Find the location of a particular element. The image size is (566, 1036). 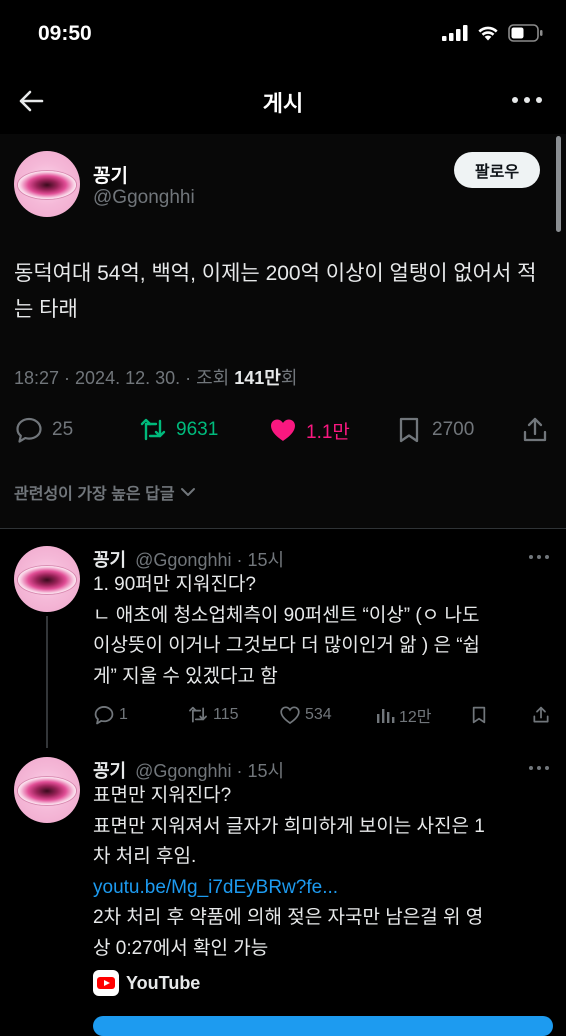

divider is located at coordinates (283, 528).